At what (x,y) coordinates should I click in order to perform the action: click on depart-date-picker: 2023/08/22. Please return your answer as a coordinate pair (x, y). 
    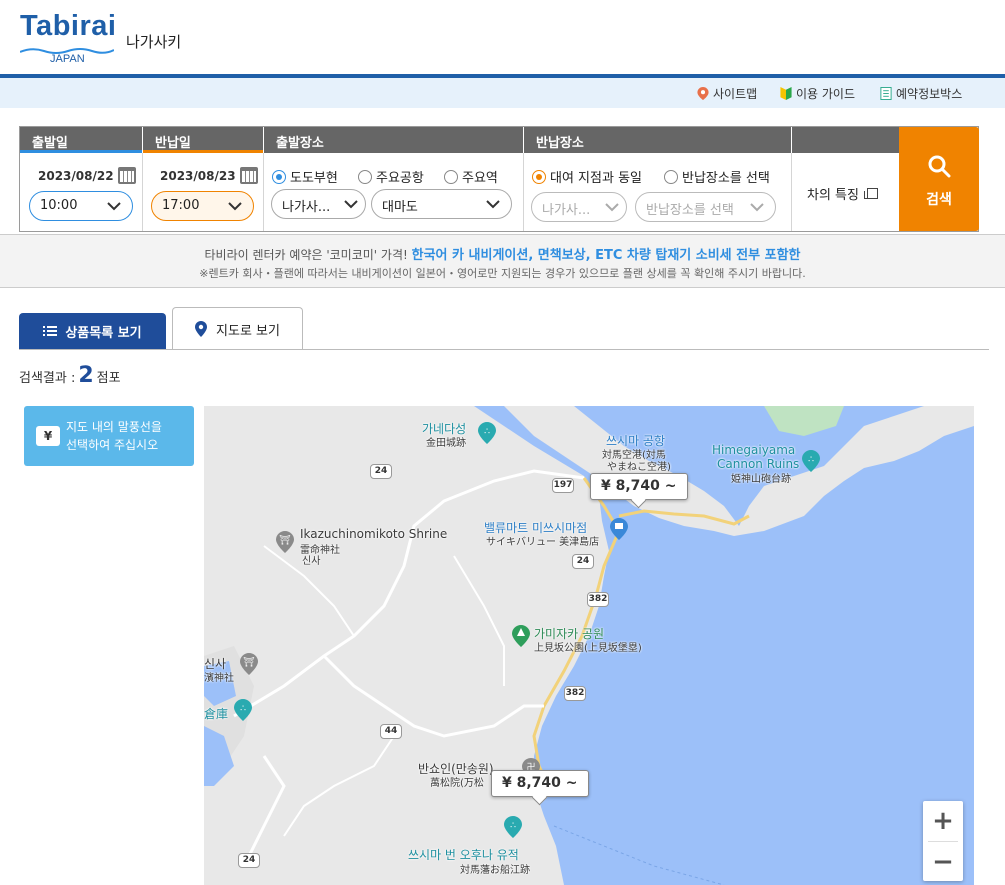
    Looking at the image, I should click on (87, 175).